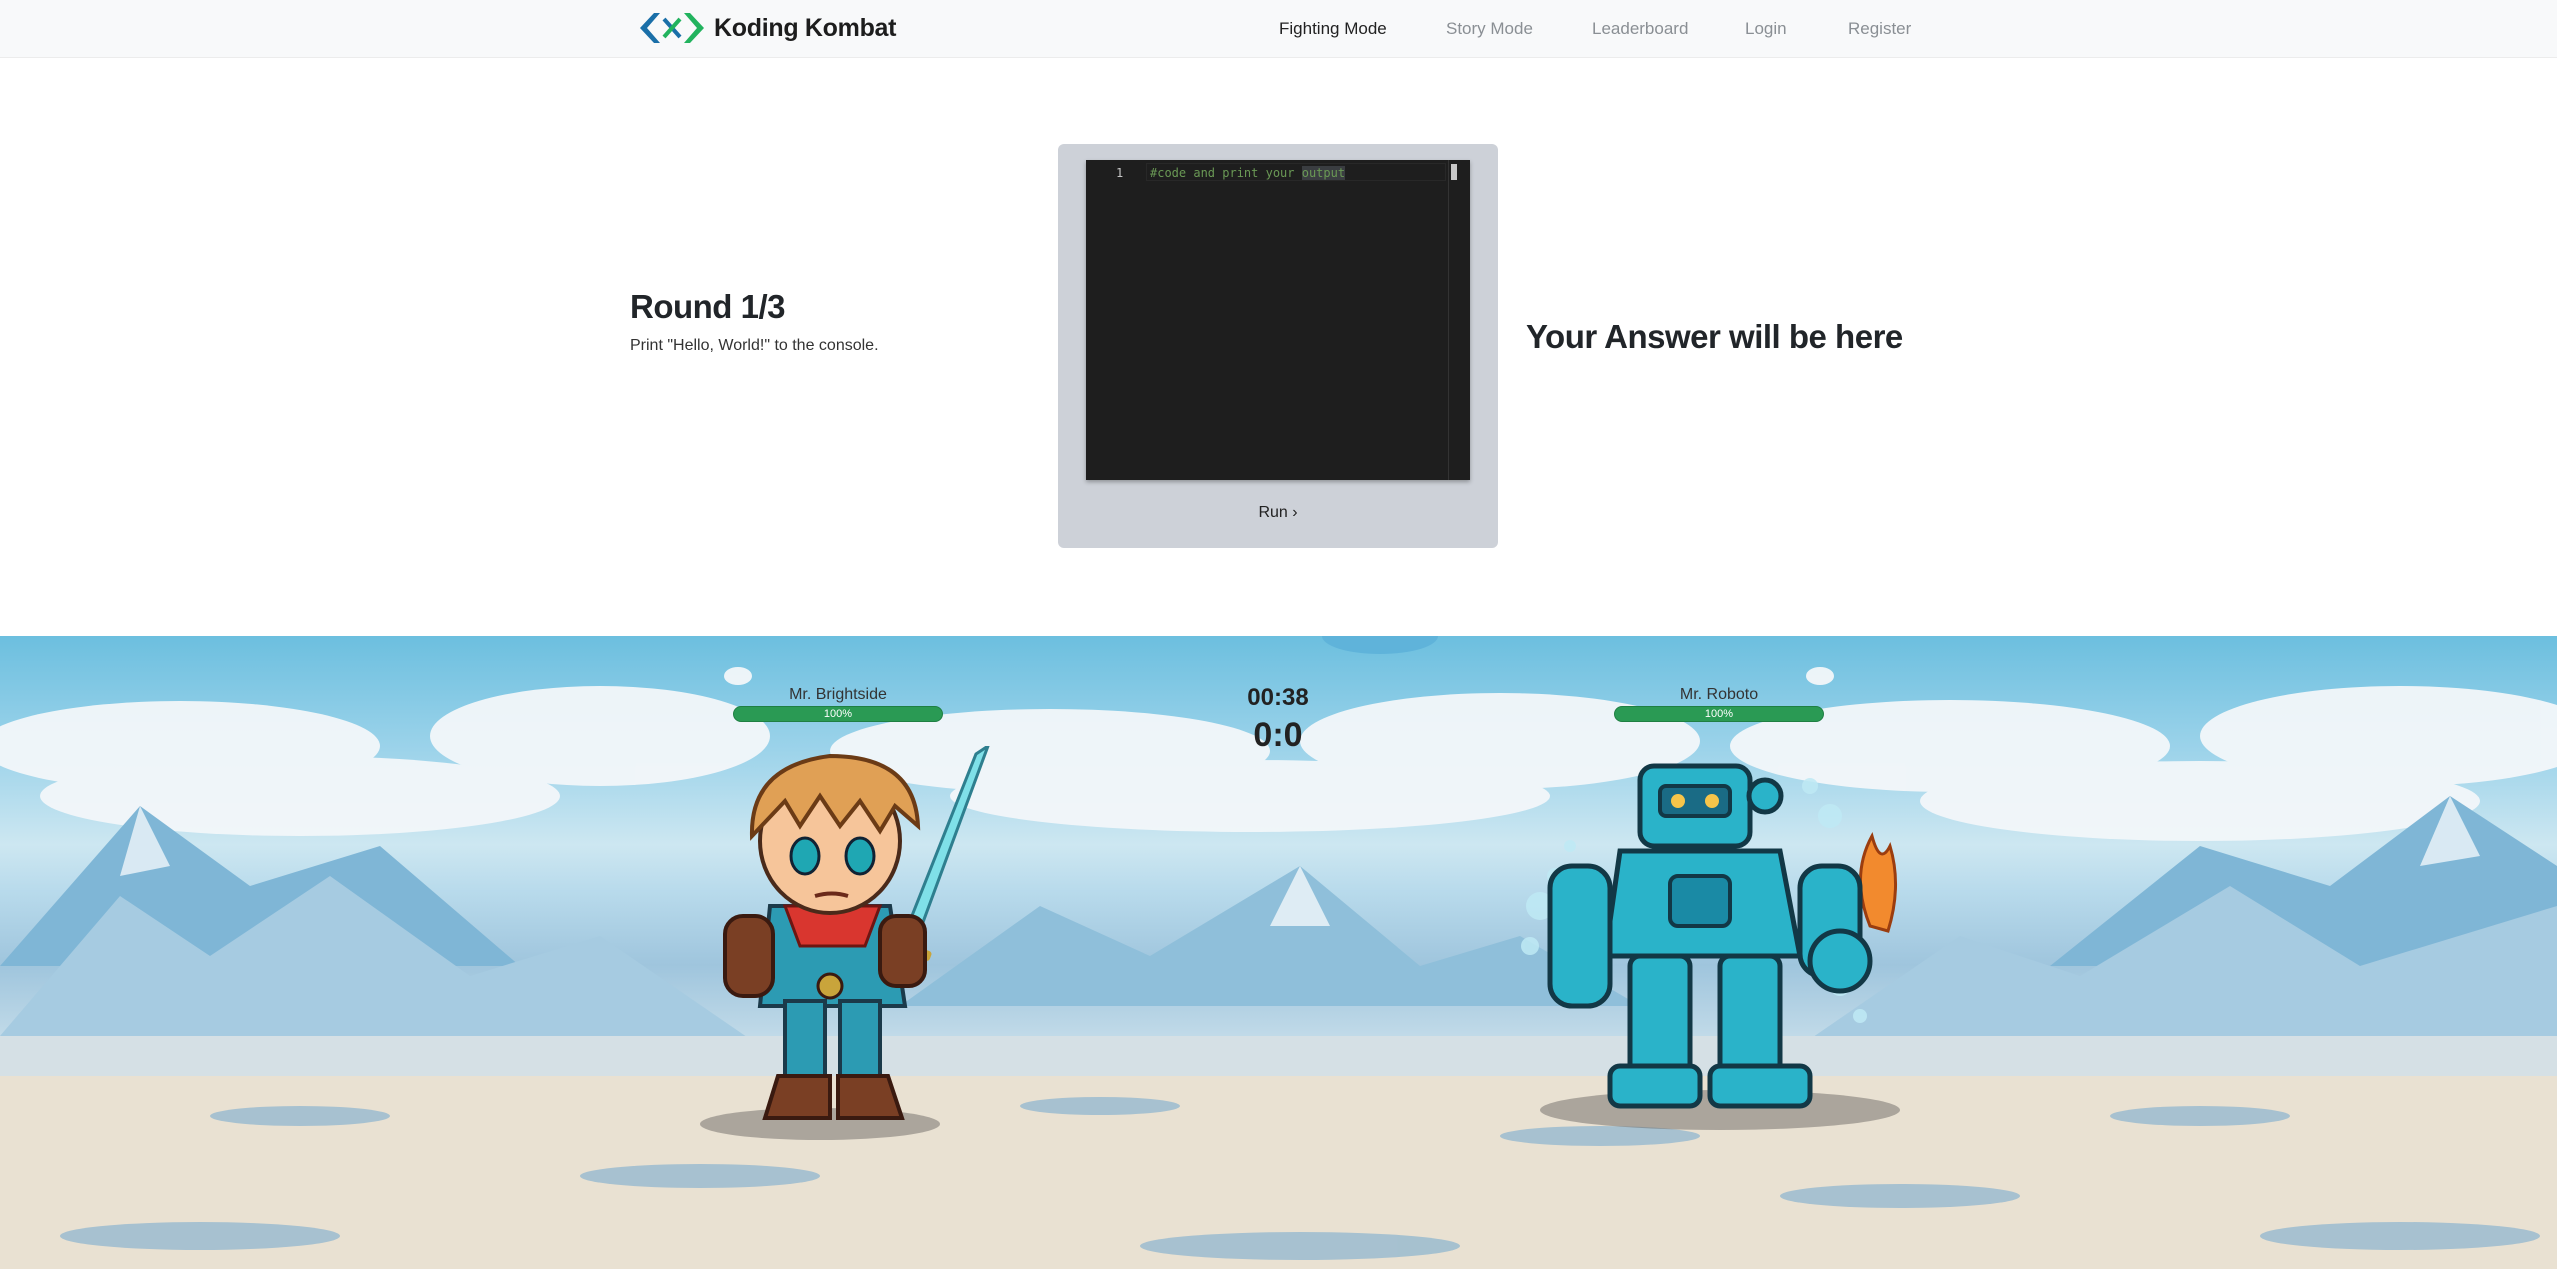 This screenshot has width=2557, height=1269. What do you see at coordinates (1709, 936) in the screenshot?
I see `robot-character-sprite` at bounding box center [1709, 936].